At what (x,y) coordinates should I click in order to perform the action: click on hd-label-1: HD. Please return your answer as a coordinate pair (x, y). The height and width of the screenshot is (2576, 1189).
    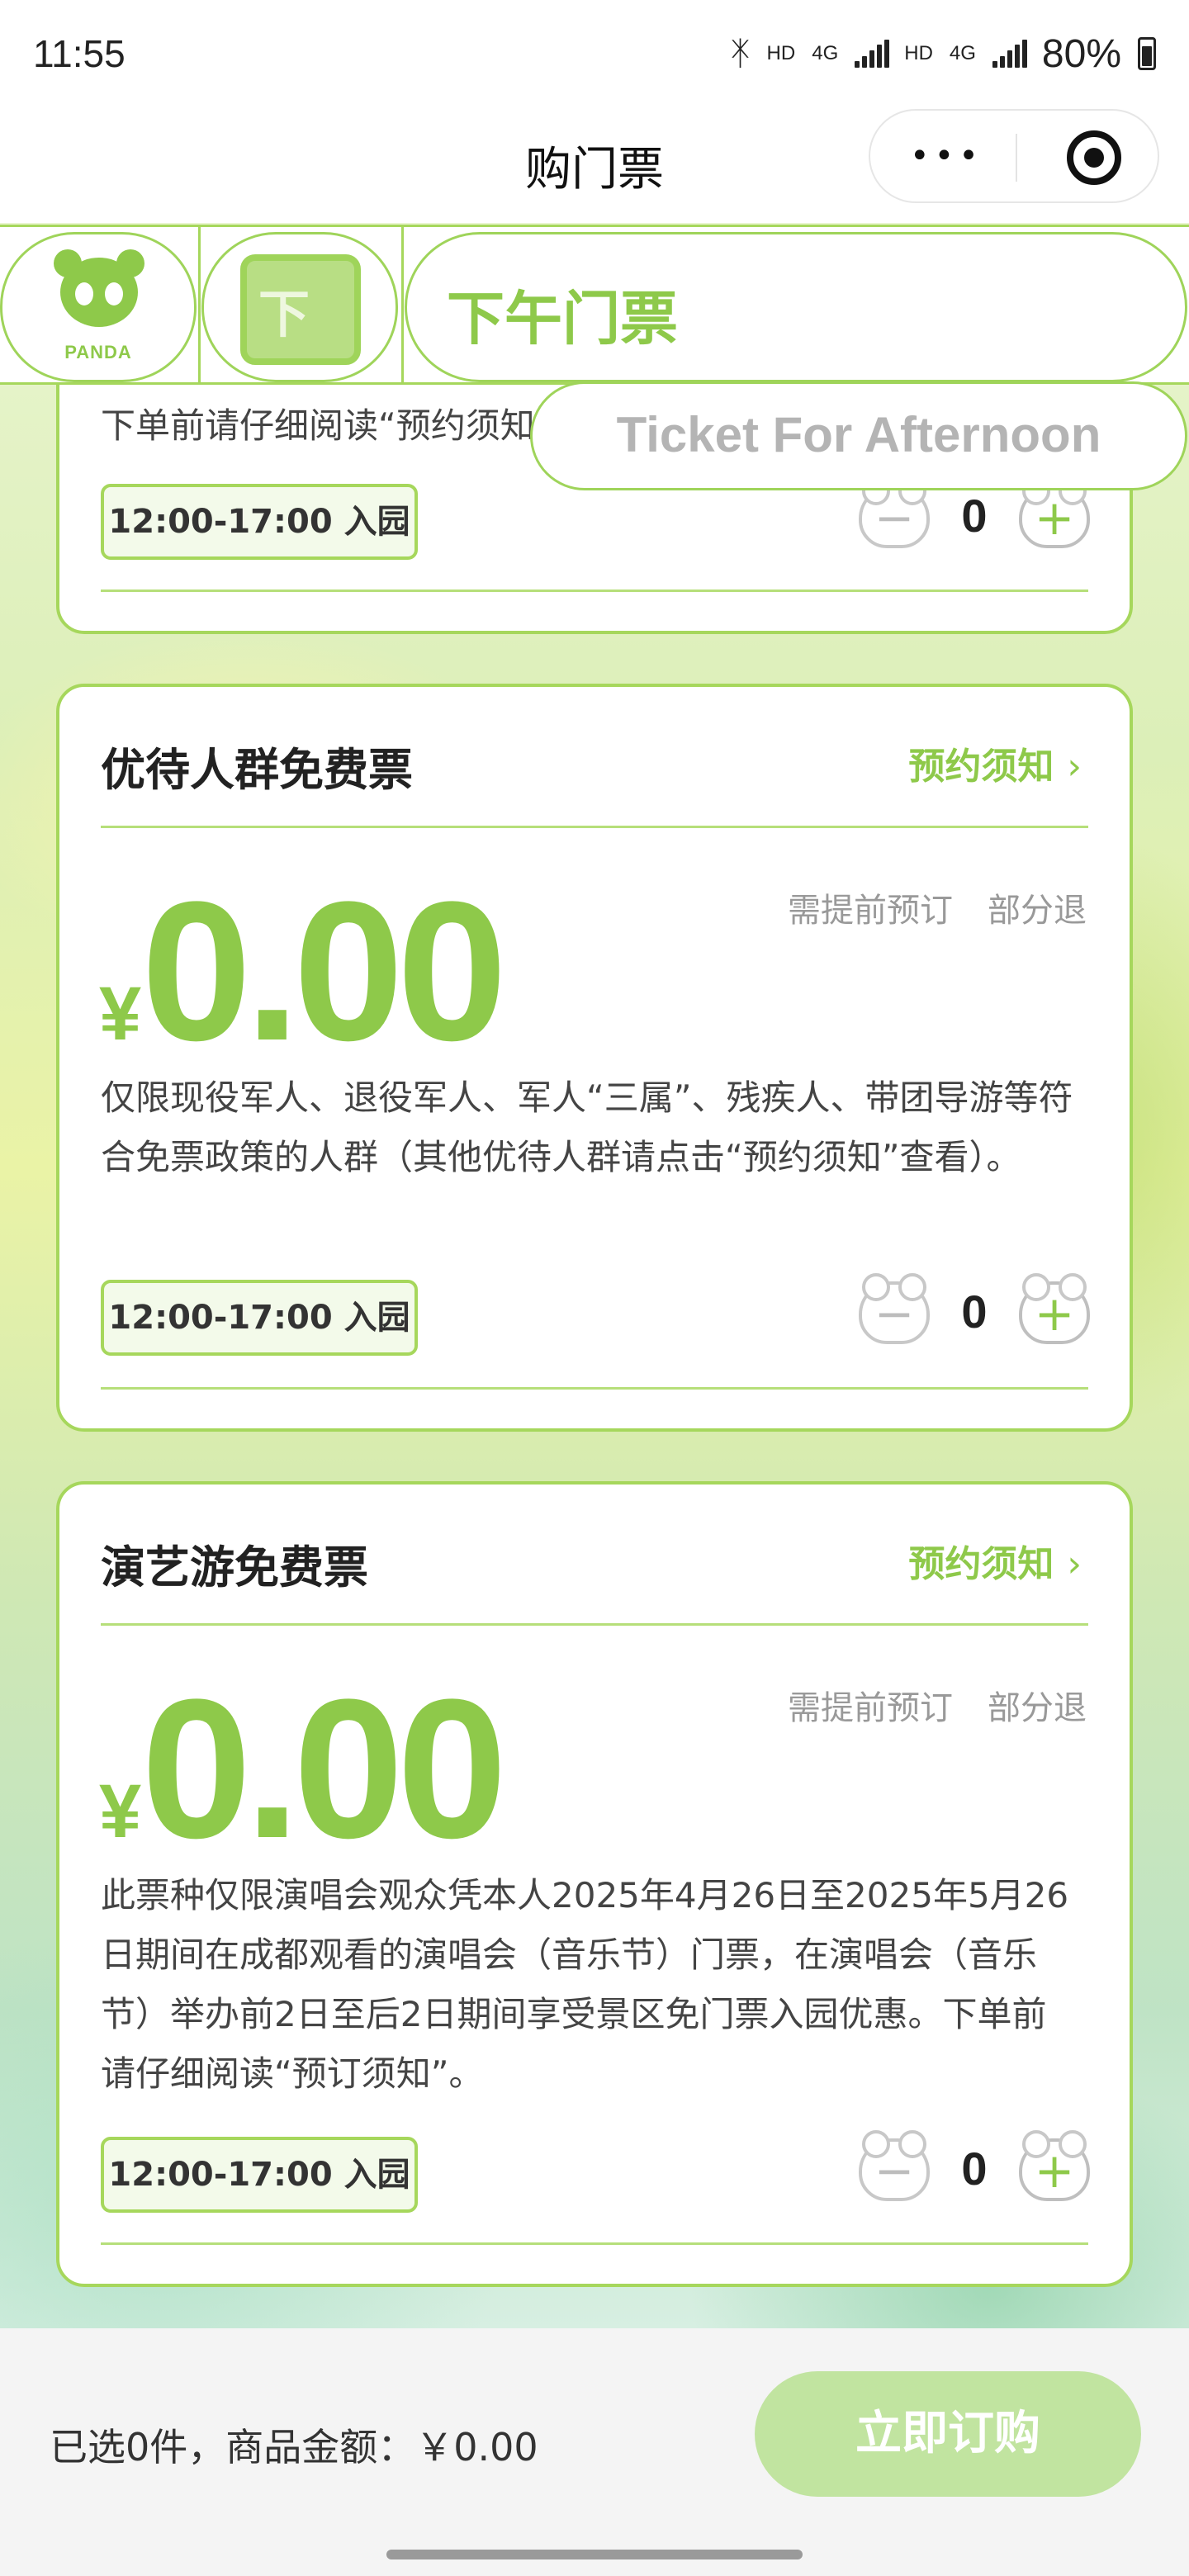
    Looking at the image, I should click on (781, 53).